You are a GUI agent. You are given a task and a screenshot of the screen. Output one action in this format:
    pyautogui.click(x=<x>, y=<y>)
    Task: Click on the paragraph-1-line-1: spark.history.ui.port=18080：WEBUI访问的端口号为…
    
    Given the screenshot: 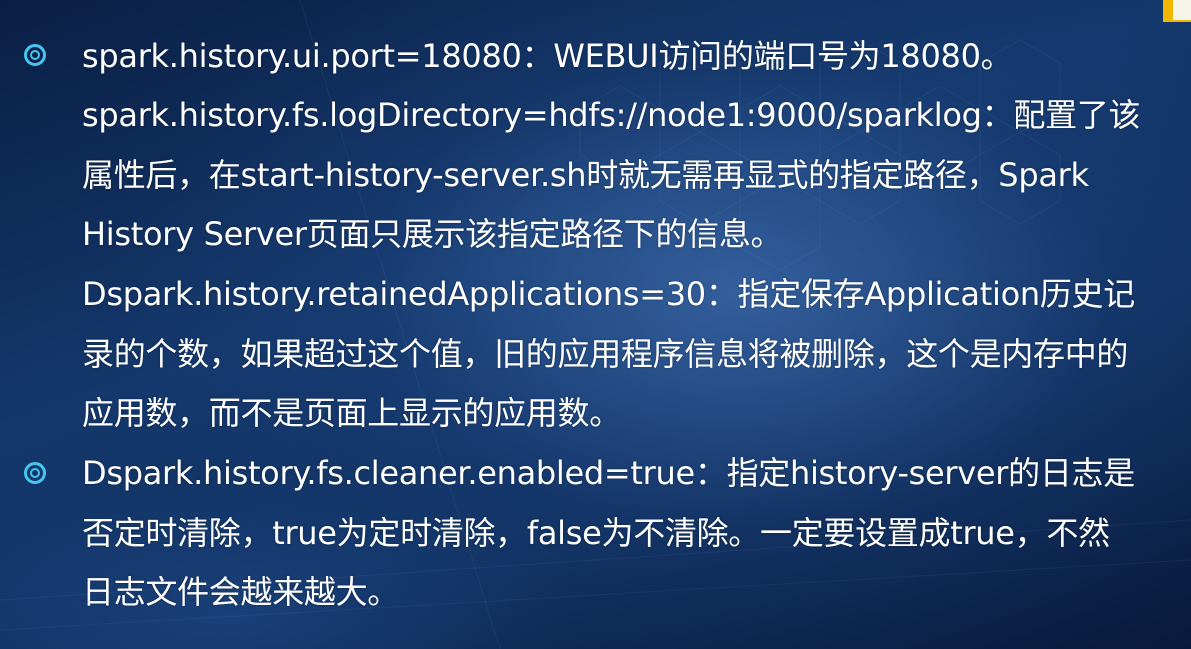 What is the action you would take?
    pyautogui.click(x=547, y=56)
    